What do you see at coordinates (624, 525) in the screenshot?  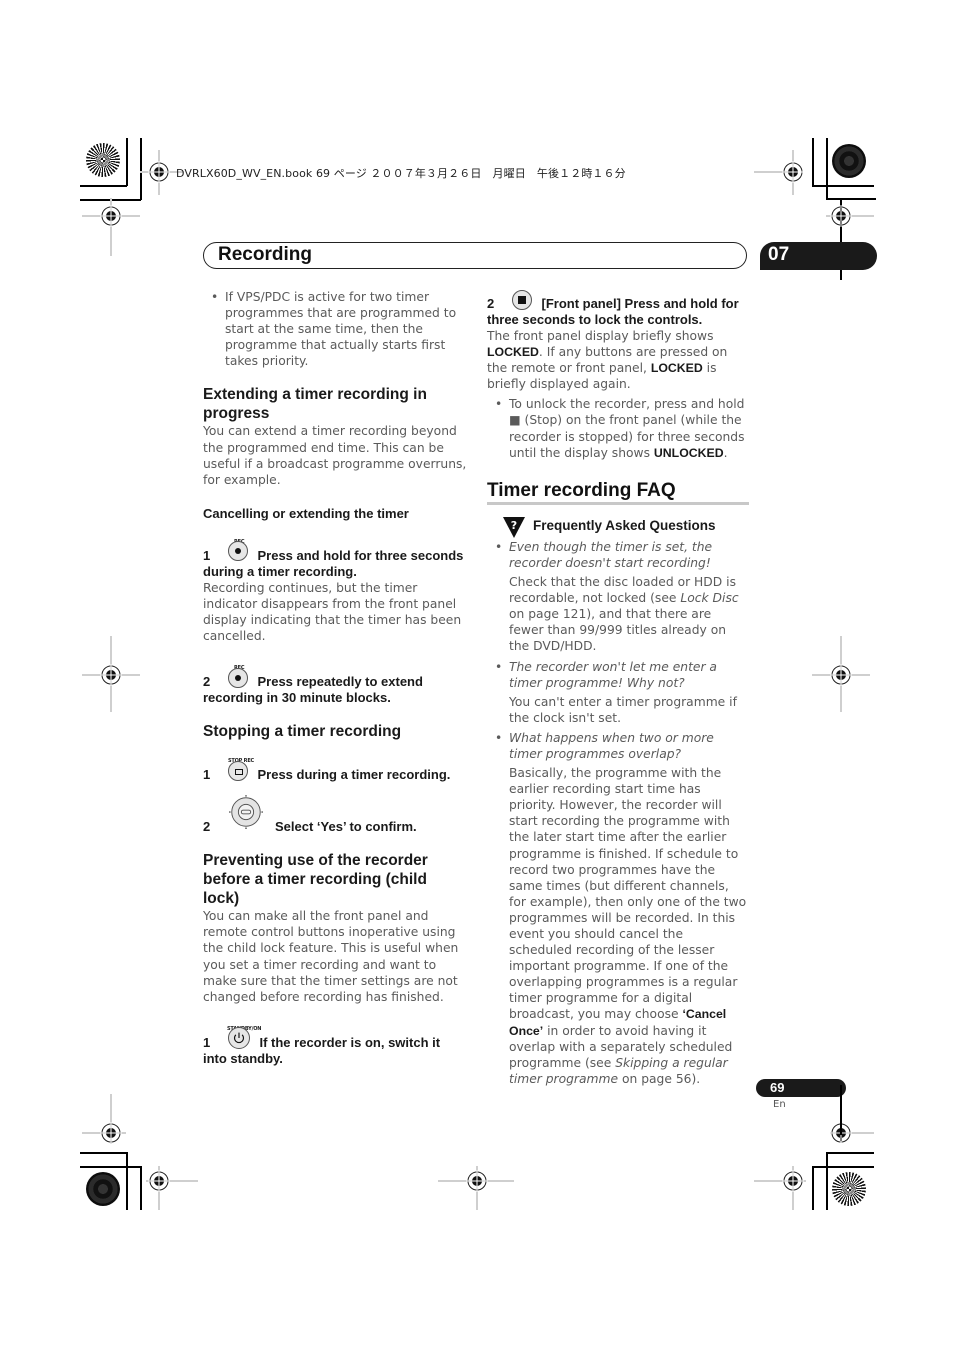 I see `faq-badge-label: Frequently Asked Questions` at bounding box center [624, 525].